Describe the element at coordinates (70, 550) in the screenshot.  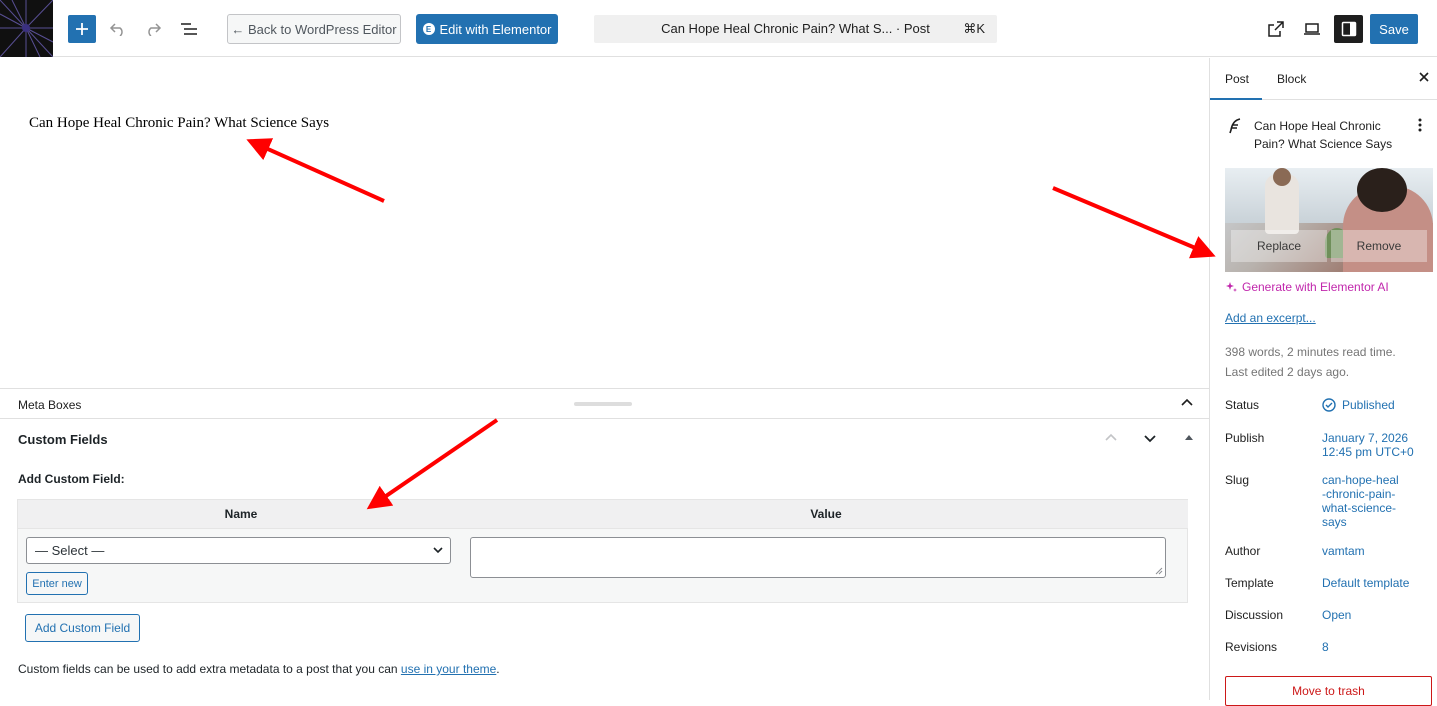
I see `select-value: — Select —` at that location.